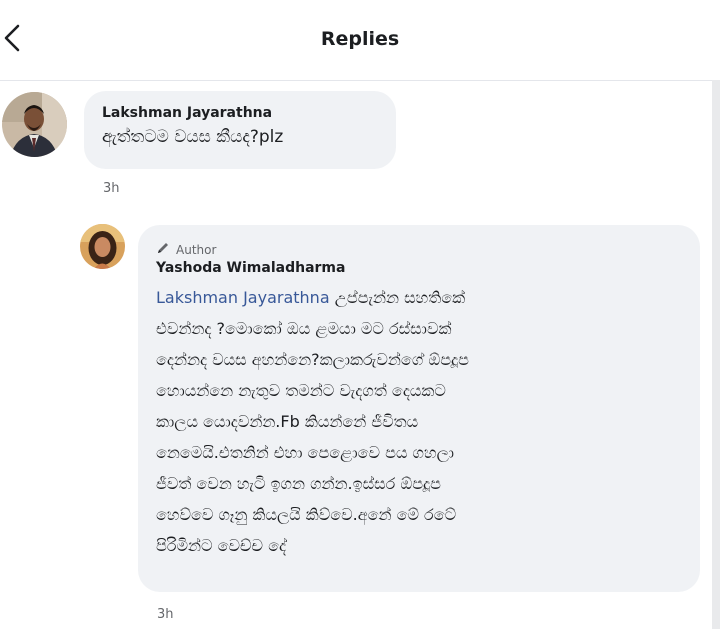 The image size is (720, 629). What do you see at coordinates (221, 545) in the screenshot?
I see `reply-line: පිරිමින්ට වෙච්ච දේ` at bounding box center [221, 545].